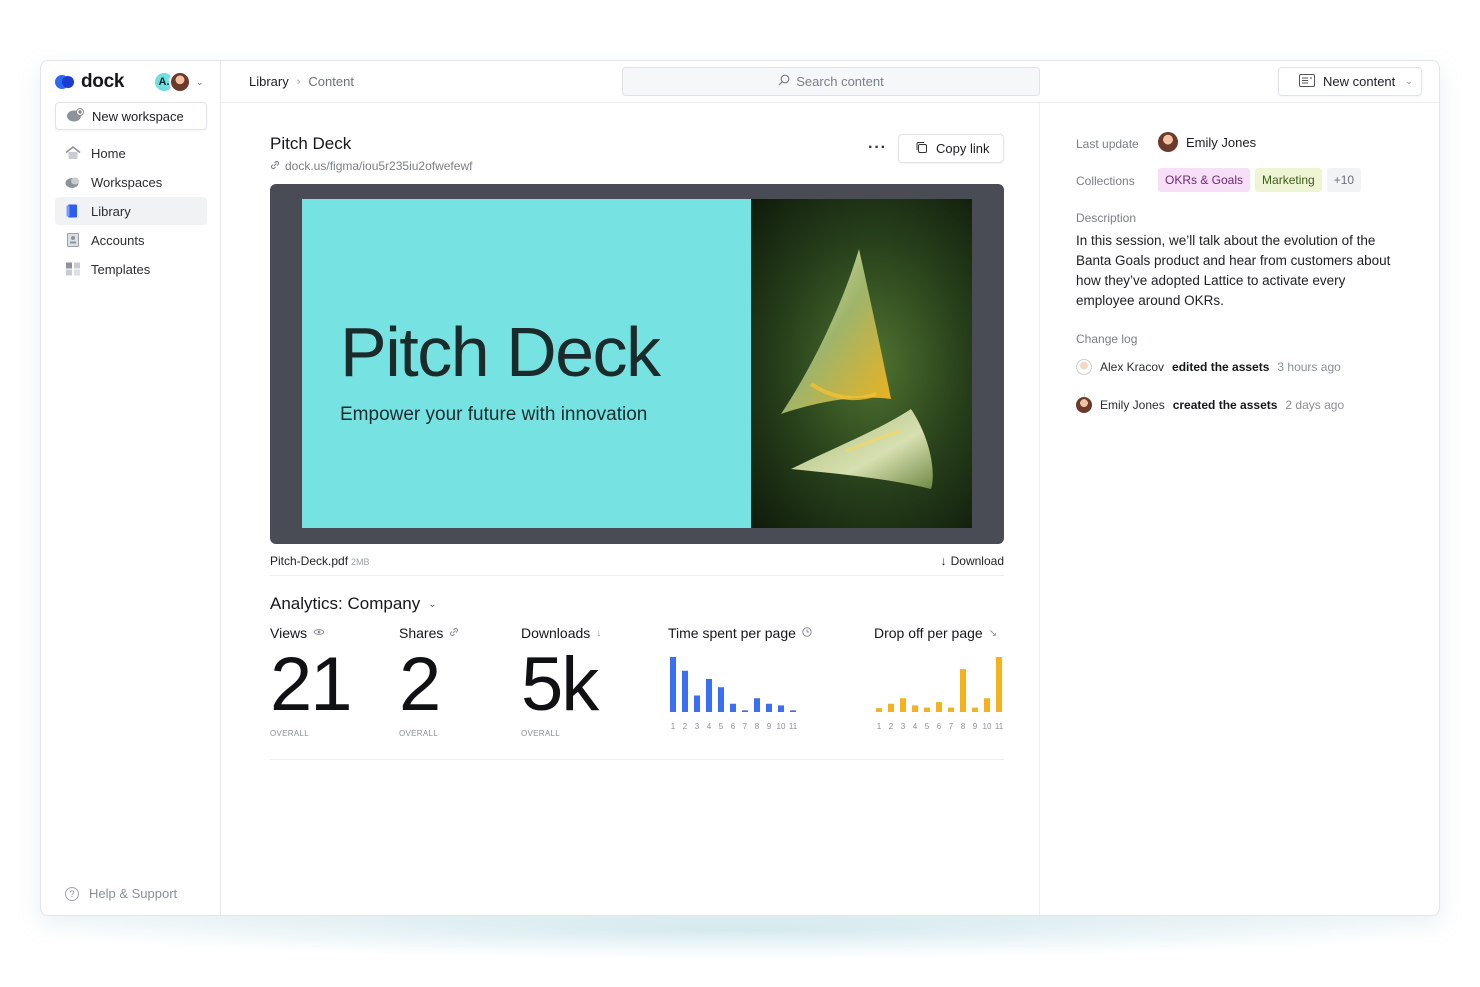 The image size is (1480, 987). Describe the element at coordinates (1132, 367) in the screenshot. I see `changelog-user: Alex Kracov` at that location.